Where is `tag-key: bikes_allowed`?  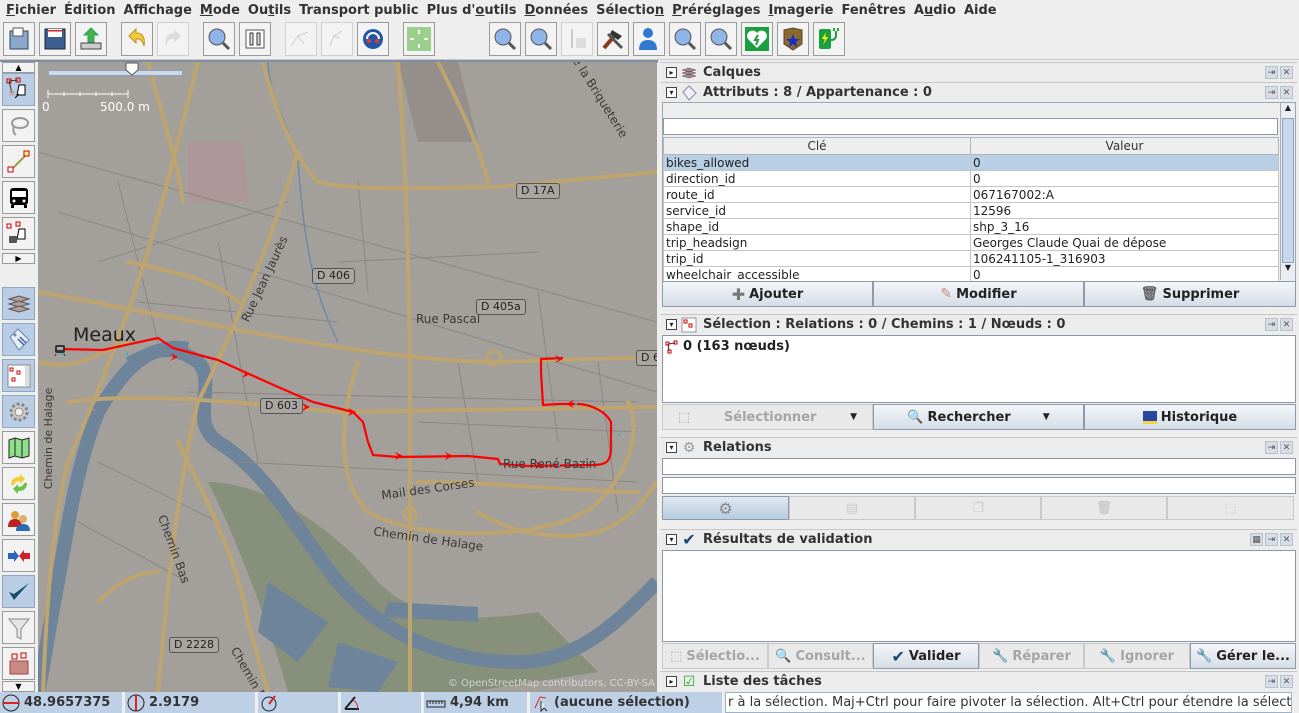
tag-key: bikes_allowed is located at coordinates (817, 162).